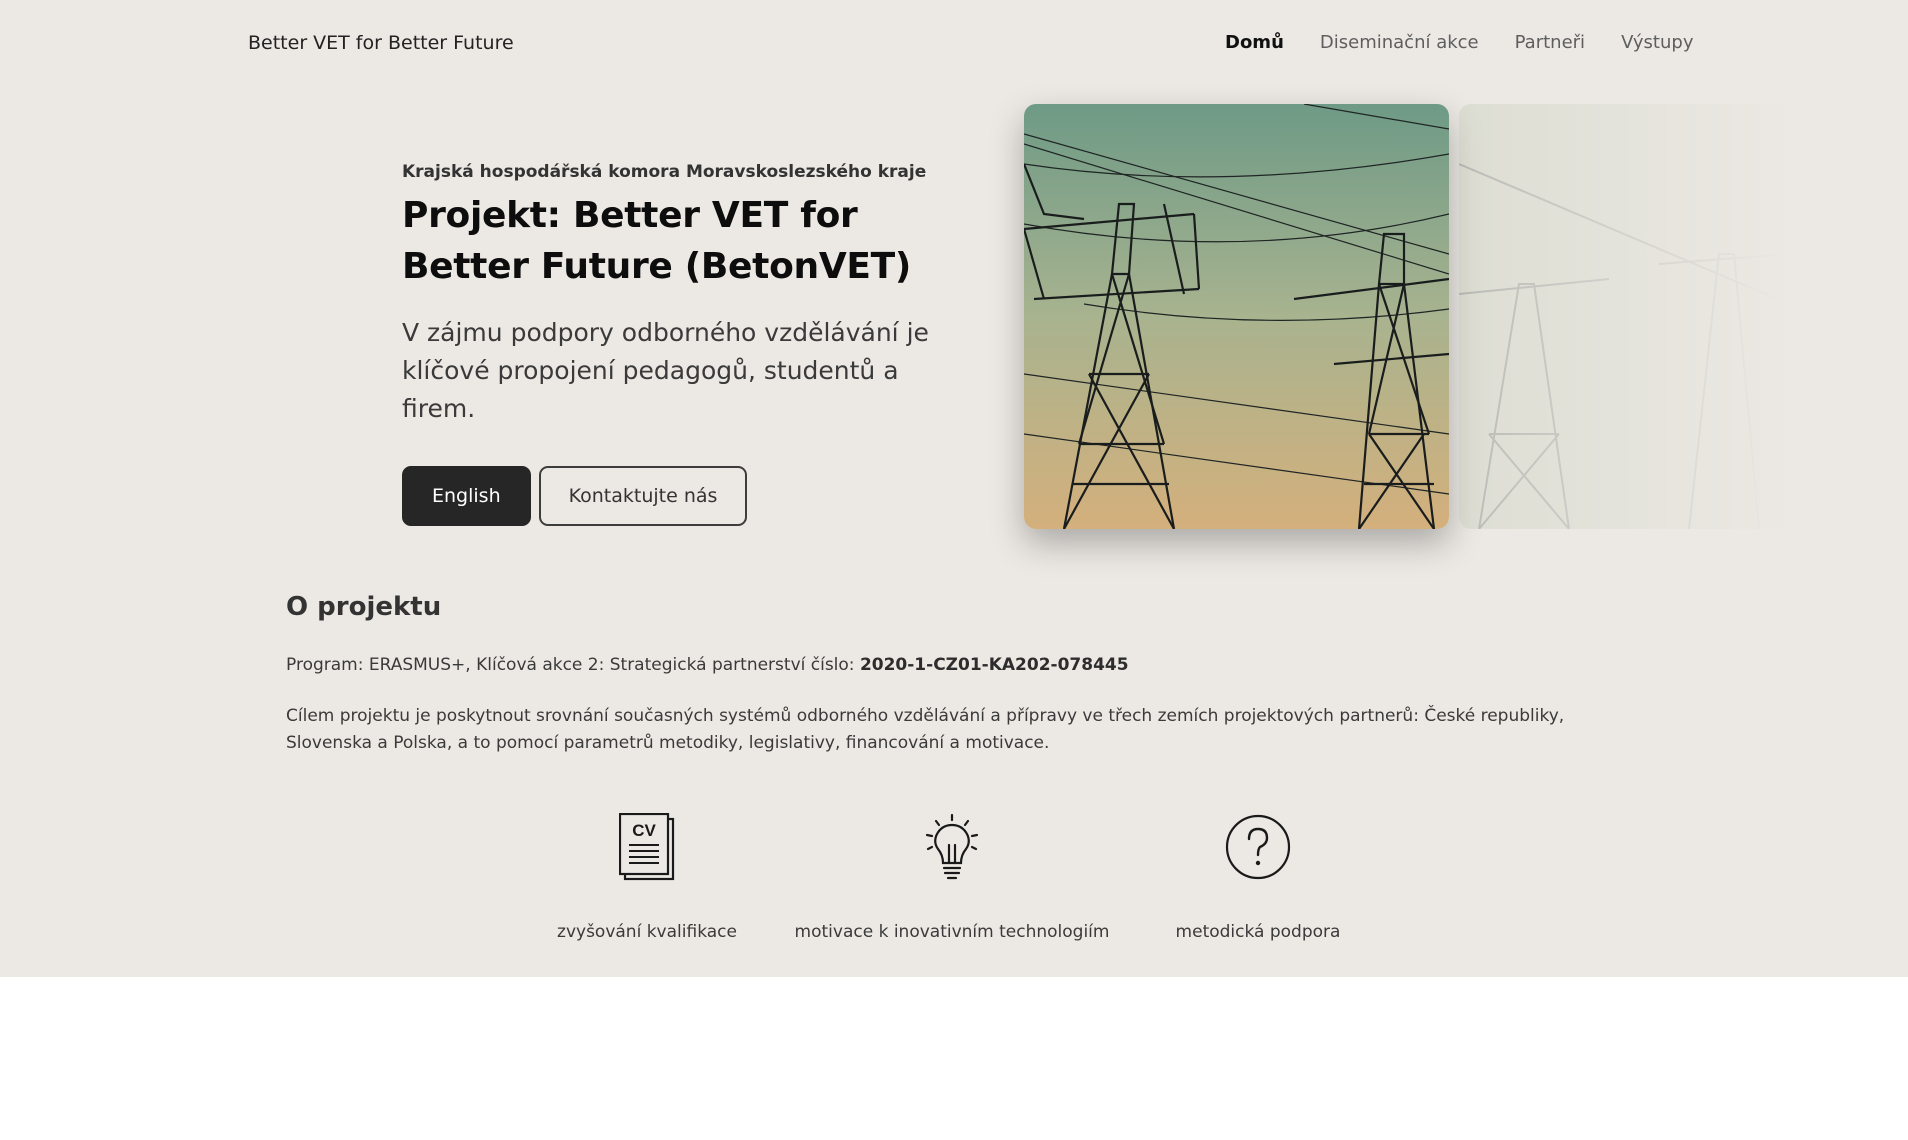  Describe the element at coordinates (643, 496) in the screenshot. I see `contact-button: Kontaktujte nás` at that location.